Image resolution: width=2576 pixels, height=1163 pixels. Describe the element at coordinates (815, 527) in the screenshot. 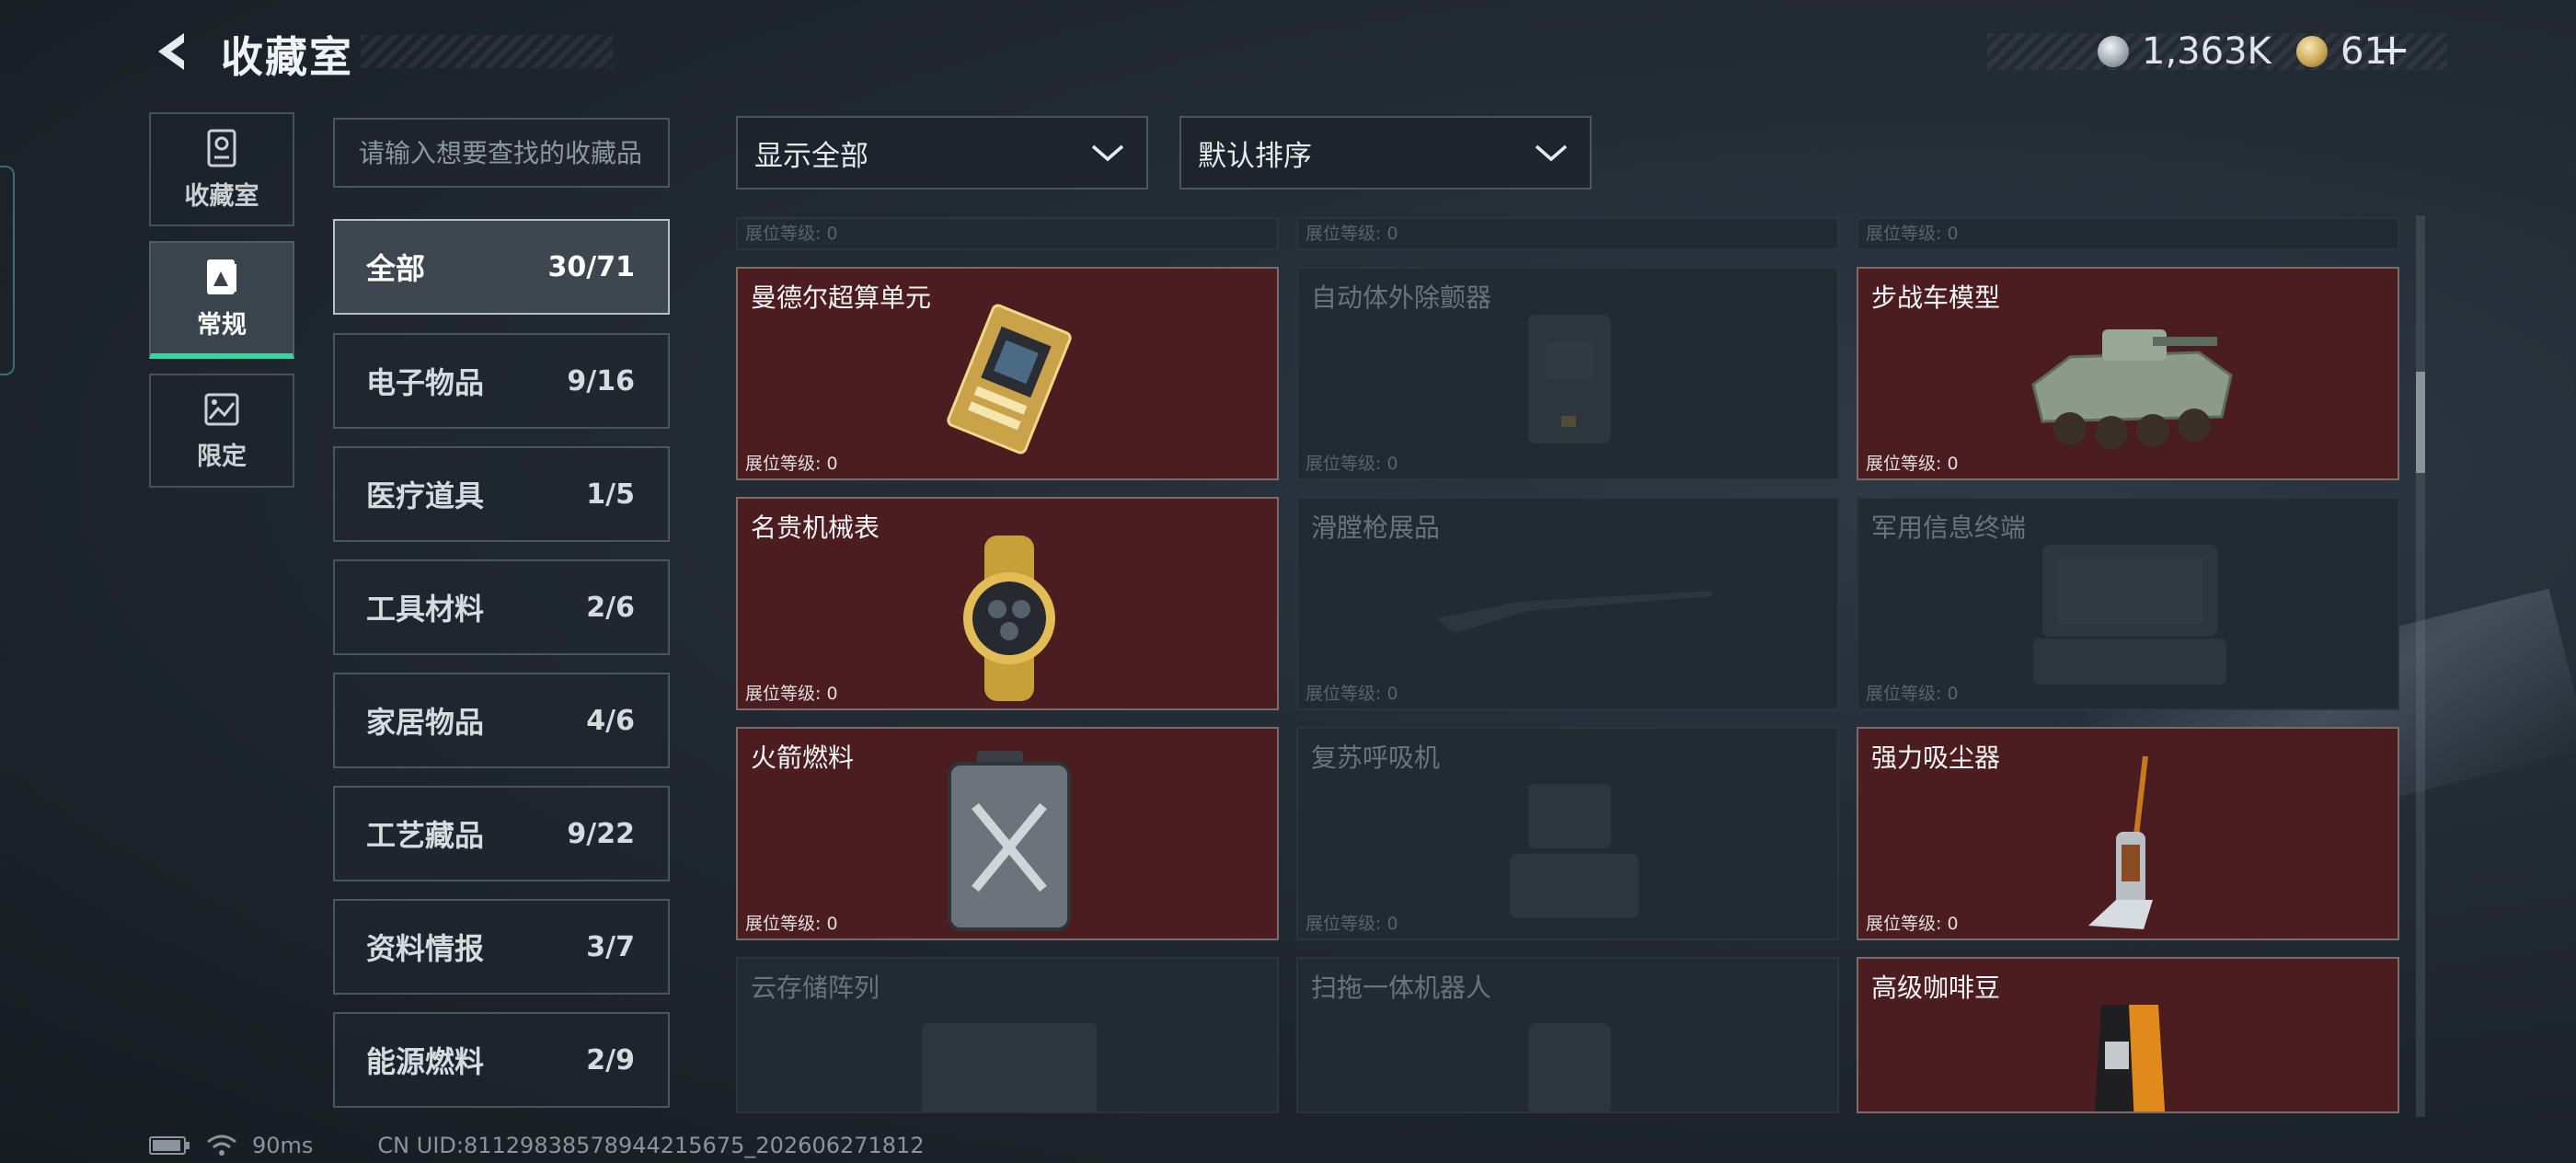

I see `item-name: 名贵机械表` at that location.